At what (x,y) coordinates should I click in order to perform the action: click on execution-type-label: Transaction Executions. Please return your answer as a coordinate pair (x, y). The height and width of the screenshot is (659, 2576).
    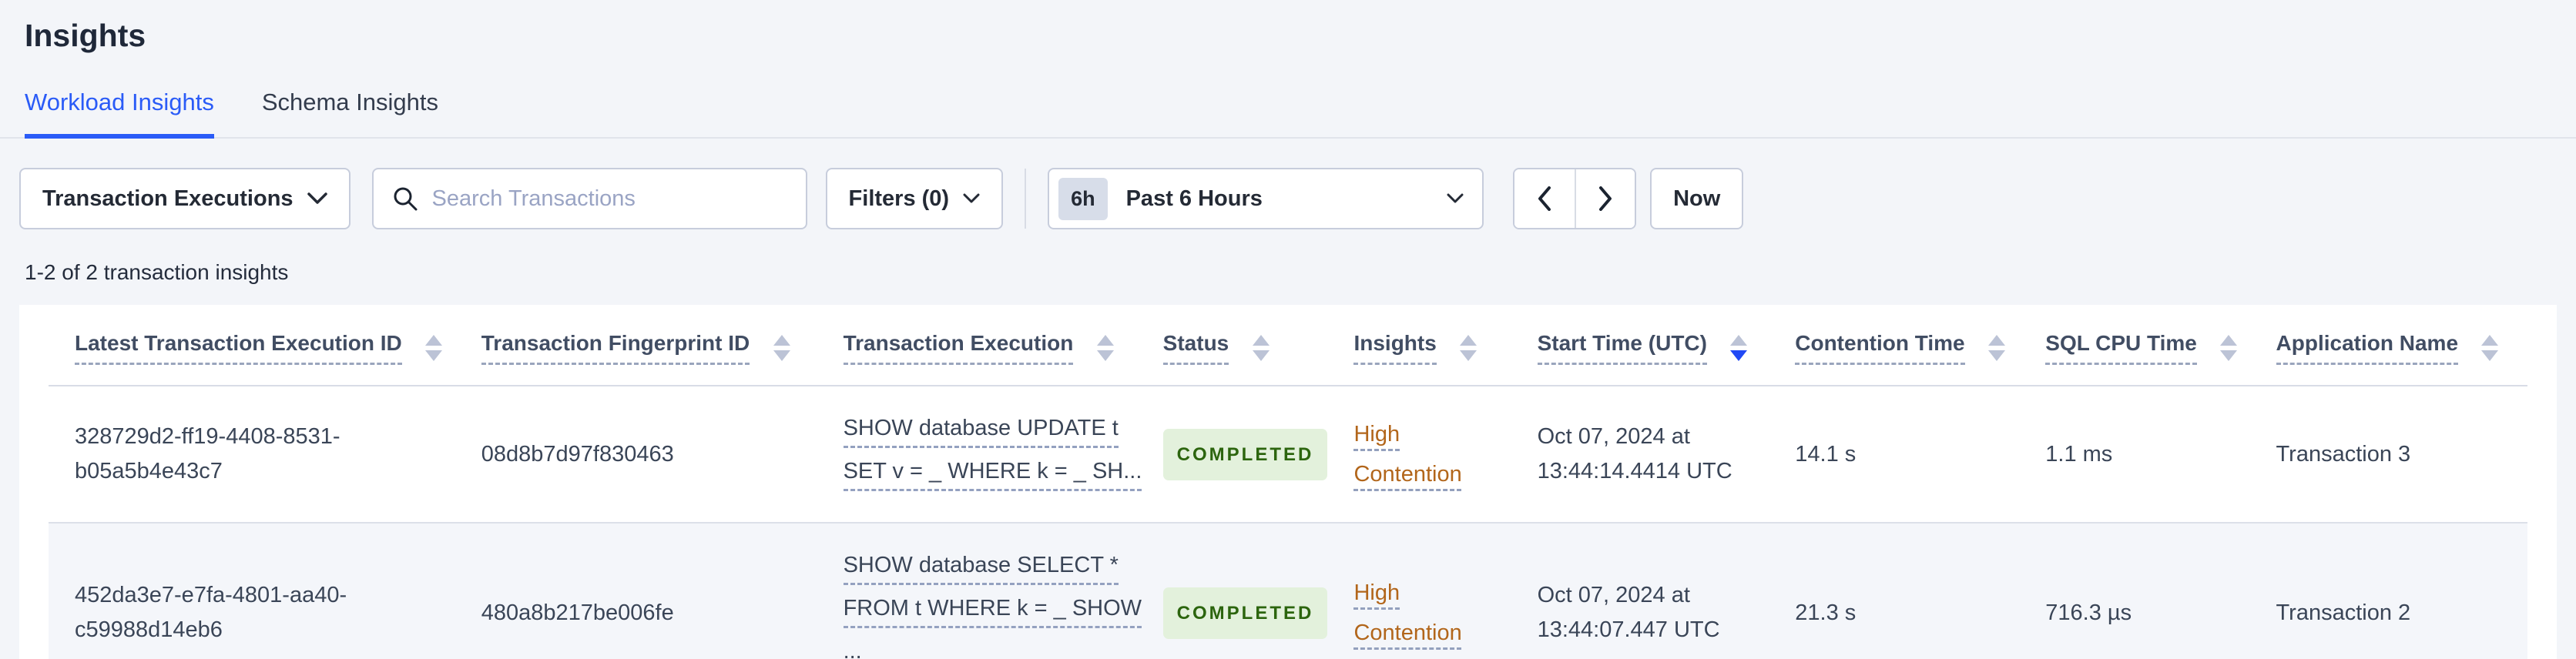
    Looking at the image, I should click on (167, 198).